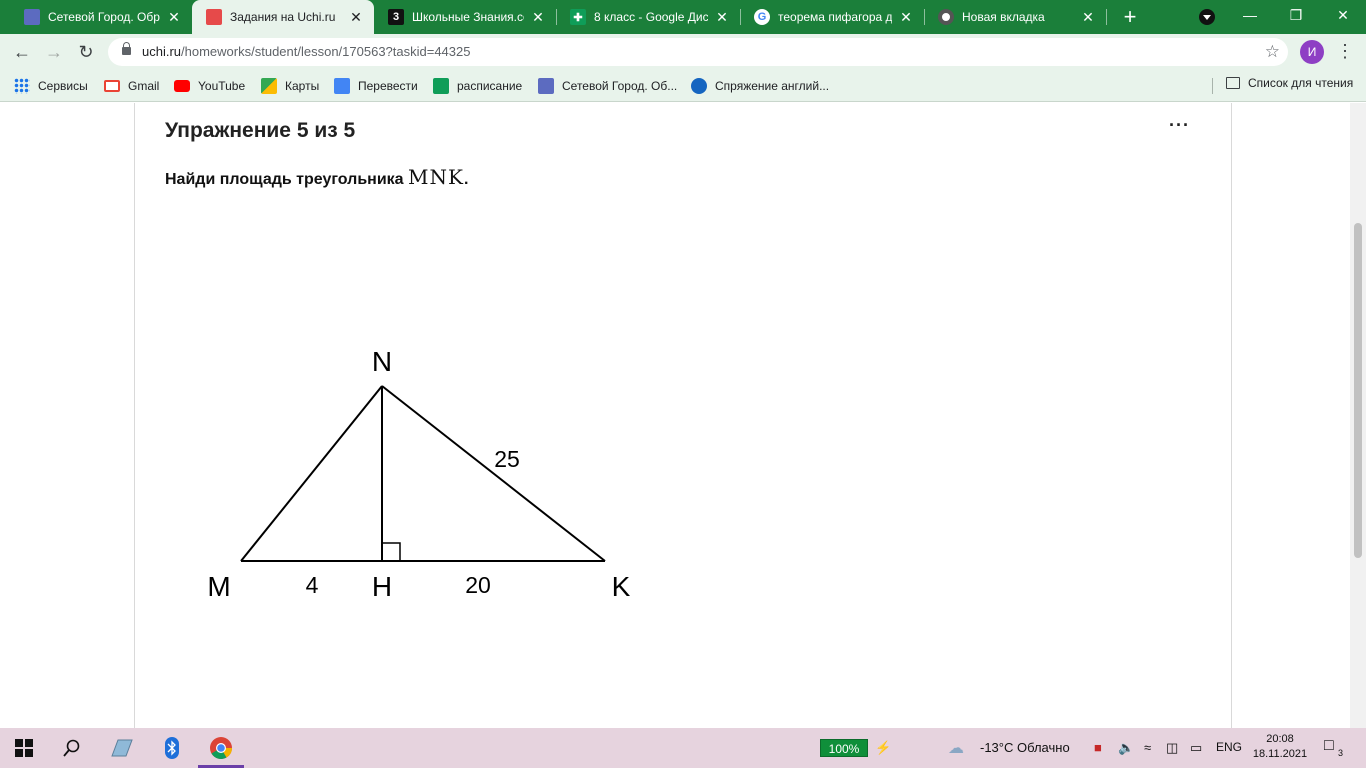 The image size is (1366, 768). I want to click on url-host: uchi.ru, so click(162, 51).